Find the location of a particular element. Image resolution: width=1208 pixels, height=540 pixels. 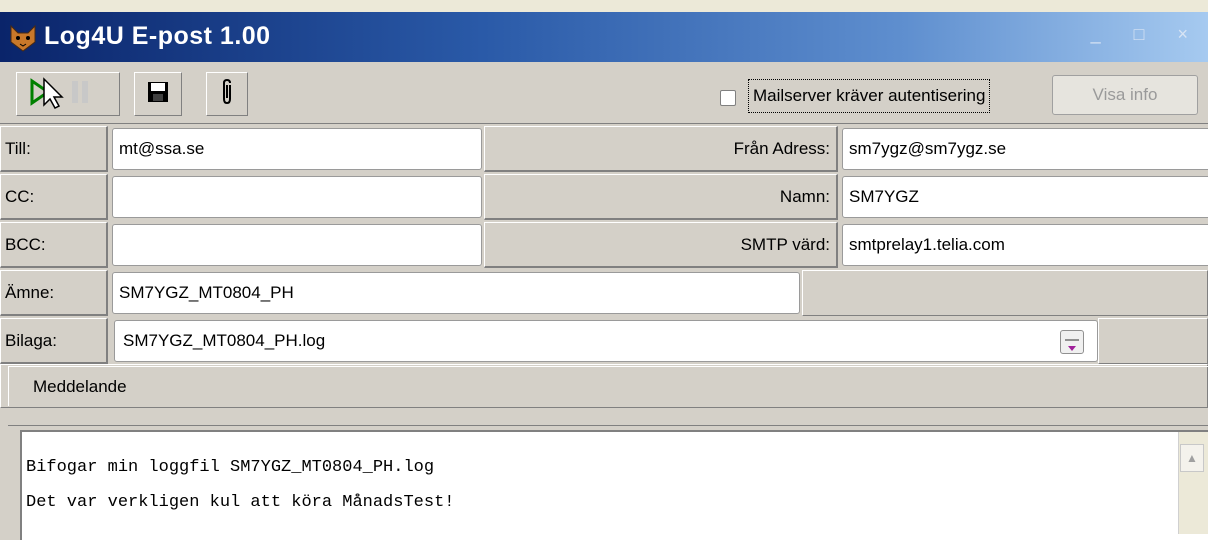

tab-meddelande: Meddelande is located at coordinates (608, 386).